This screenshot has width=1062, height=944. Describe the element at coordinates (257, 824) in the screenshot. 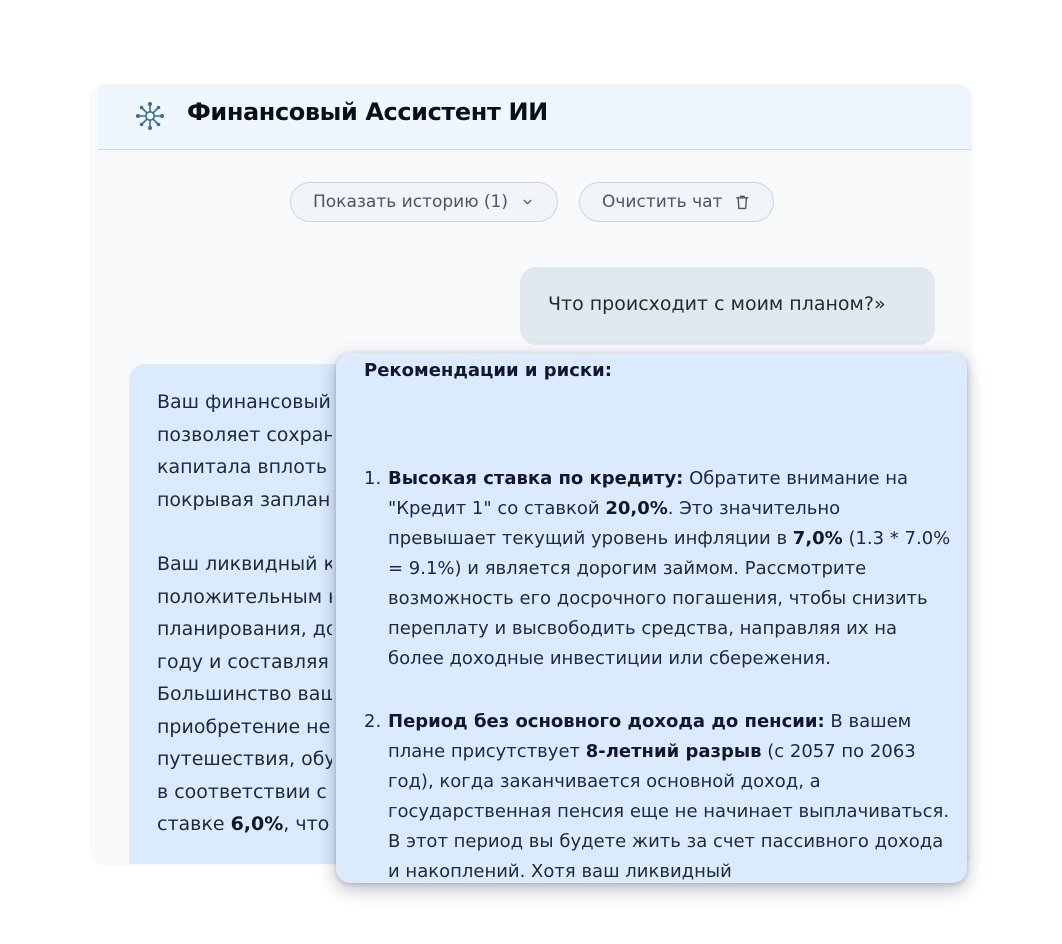

I see `assistant-bold-rate: 6,0%` at that location.